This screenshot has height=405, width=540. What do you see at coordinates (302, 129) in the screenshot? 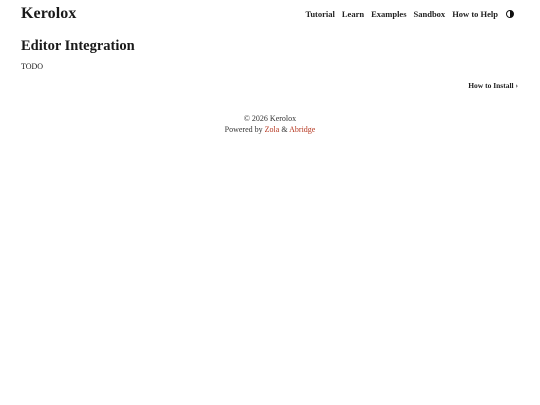
I see `abridge-link: Abridge` at bounding box center [302, 129].